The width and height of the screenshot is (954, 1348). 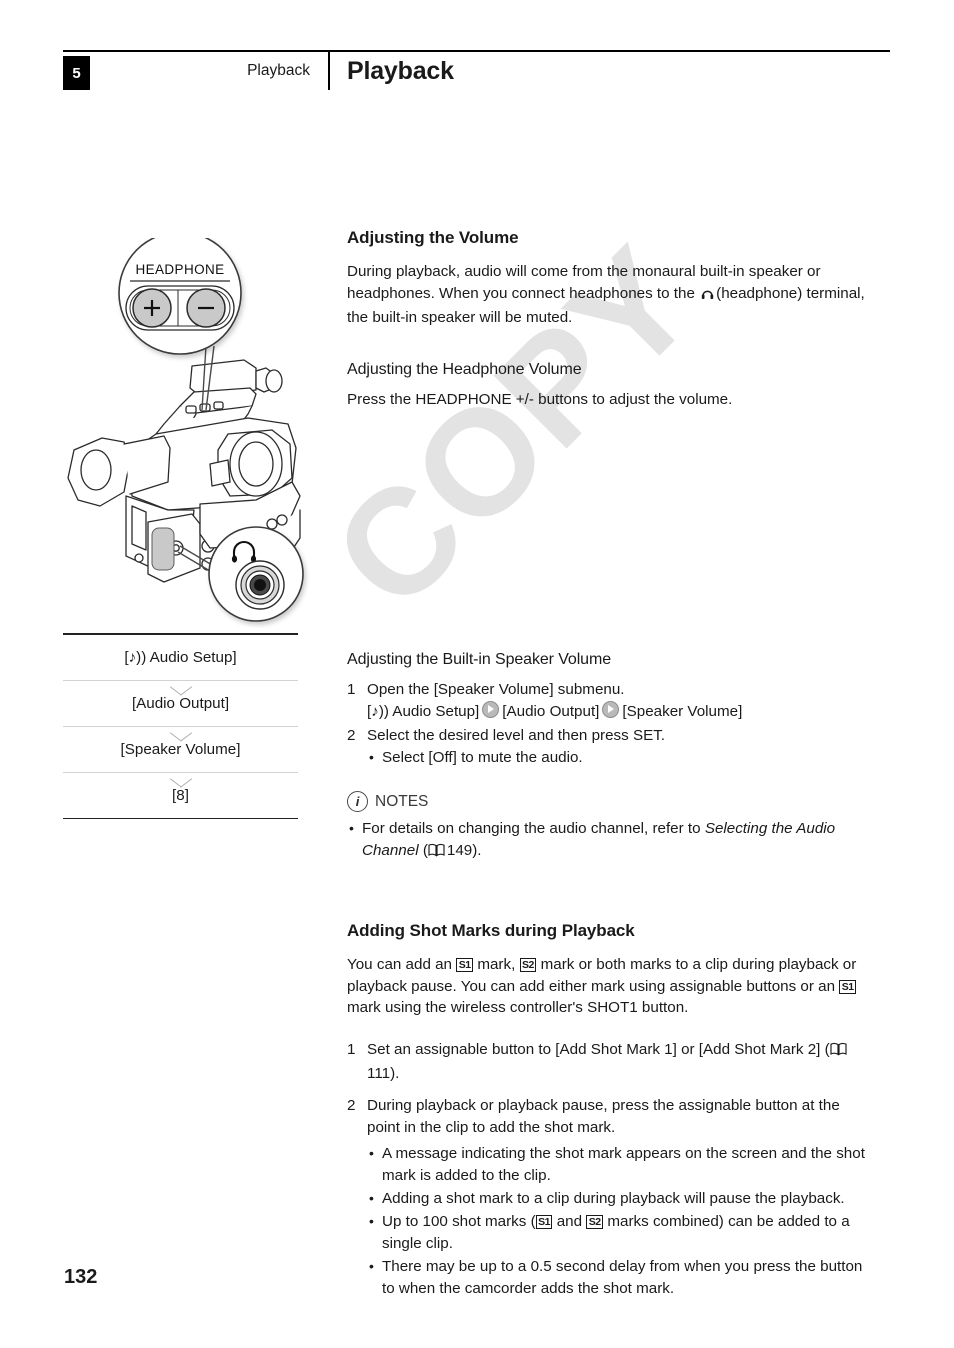 I want to click on menu-row-audio-setup: [♪)) Audio Setup], so click(x=180, y=657).